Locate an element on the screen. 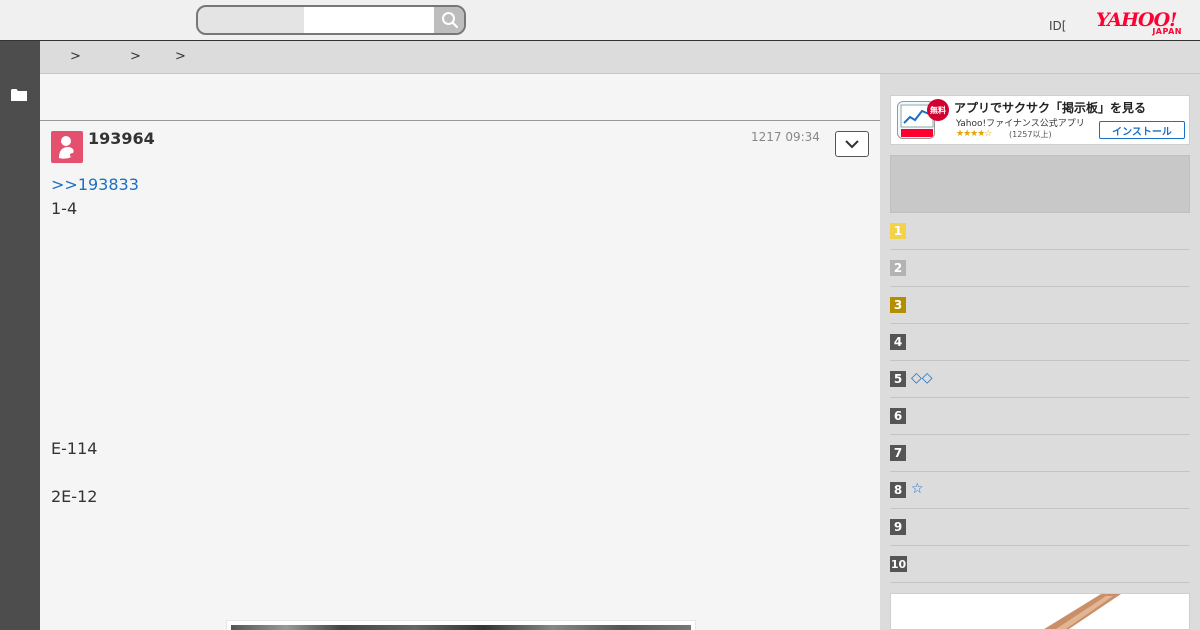  rank-badge: 7 is located at coordinates (898, 453).